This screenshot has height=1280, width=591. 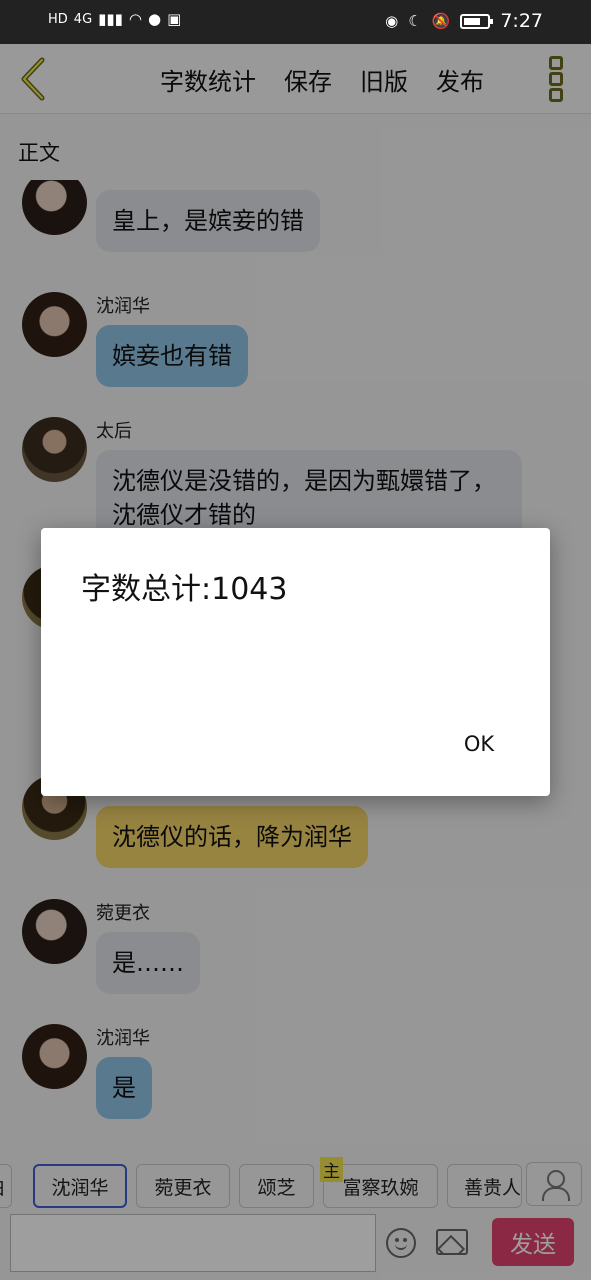 What do you see at coordinates (184, 589) in the screenshot?
I see `dialog-title: 字数总计:1043` at bounding box center [184, 589].